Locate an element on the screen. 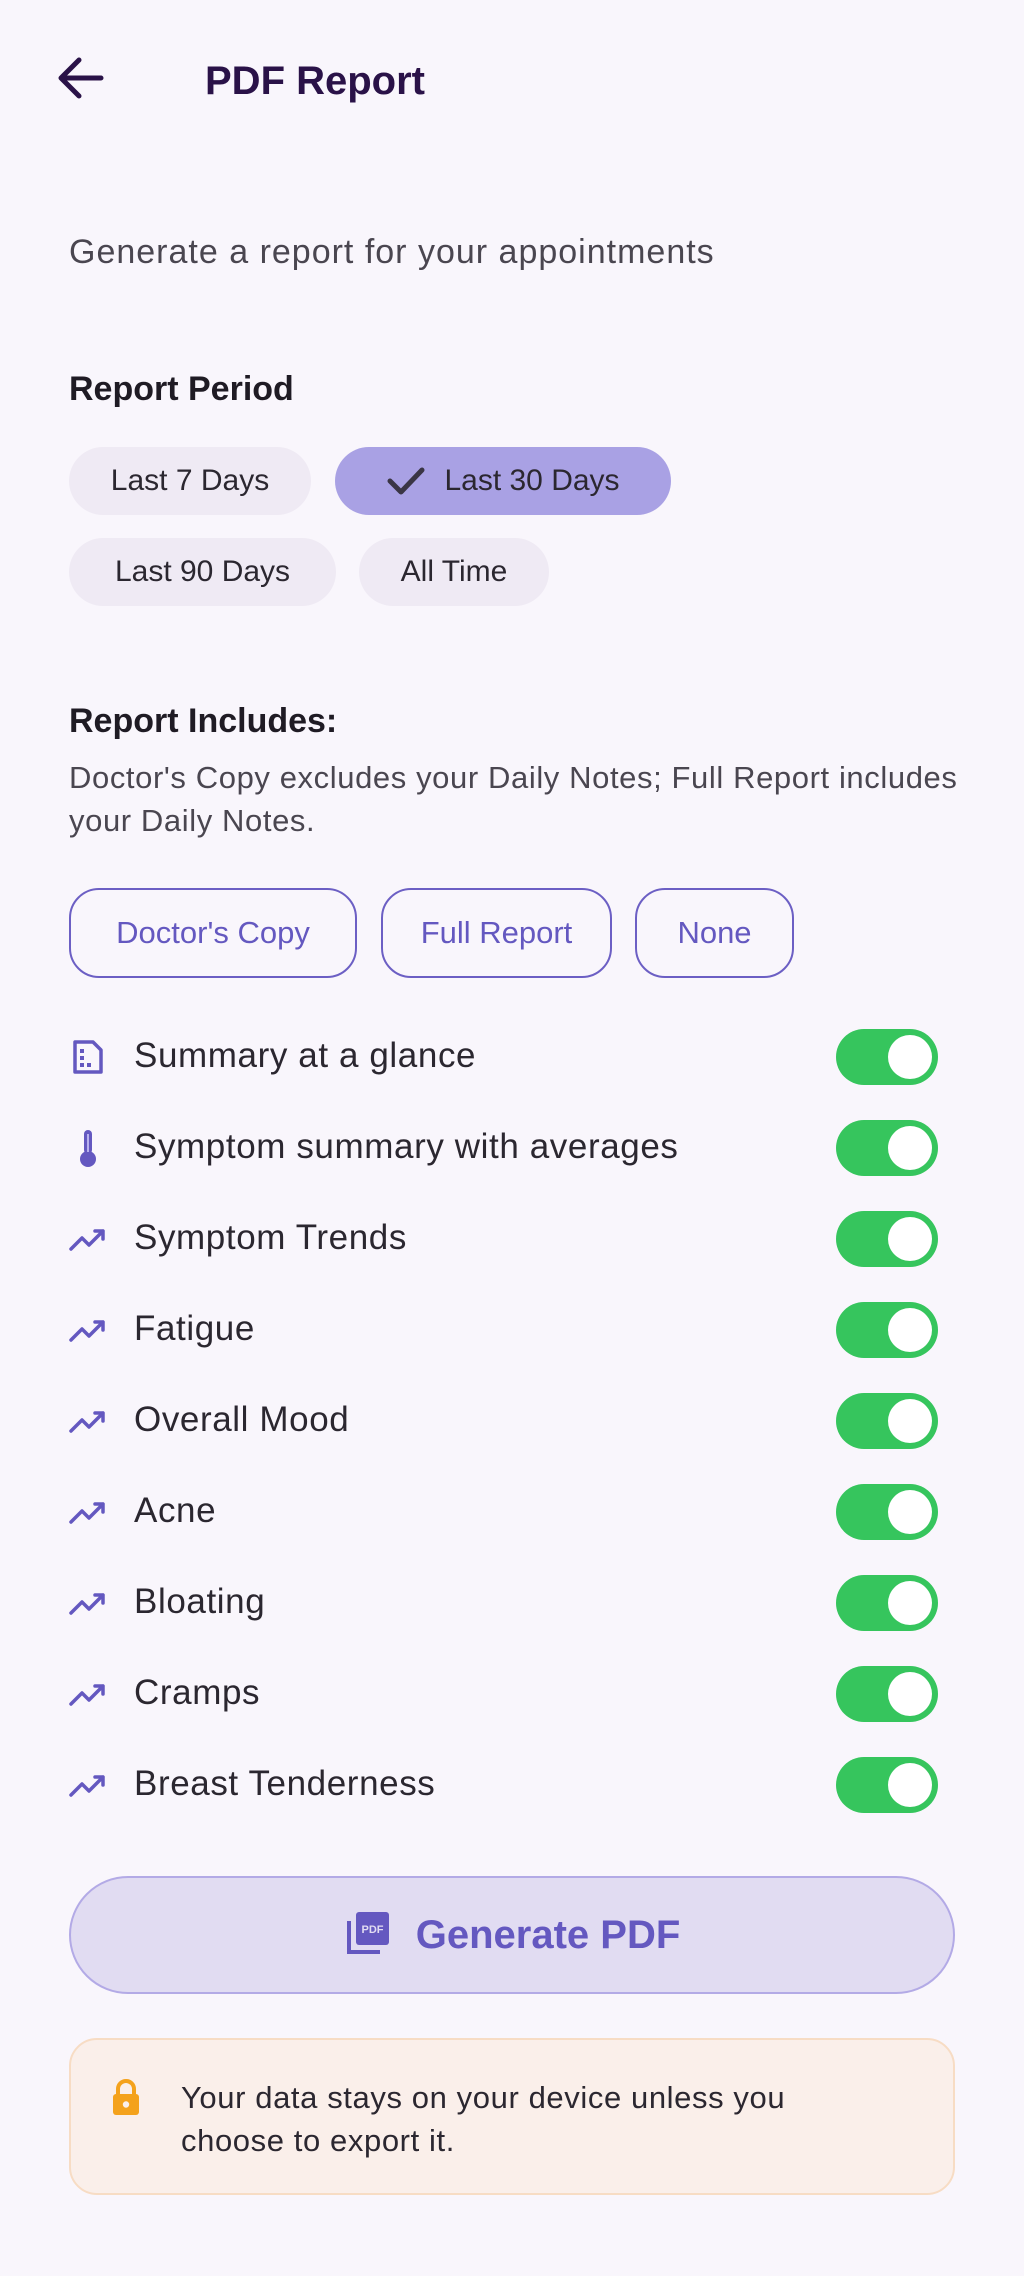 The height and width of the screenshot is (2276, 1024). chip-label: Last 90 Days is located at coordinates (202, 571).